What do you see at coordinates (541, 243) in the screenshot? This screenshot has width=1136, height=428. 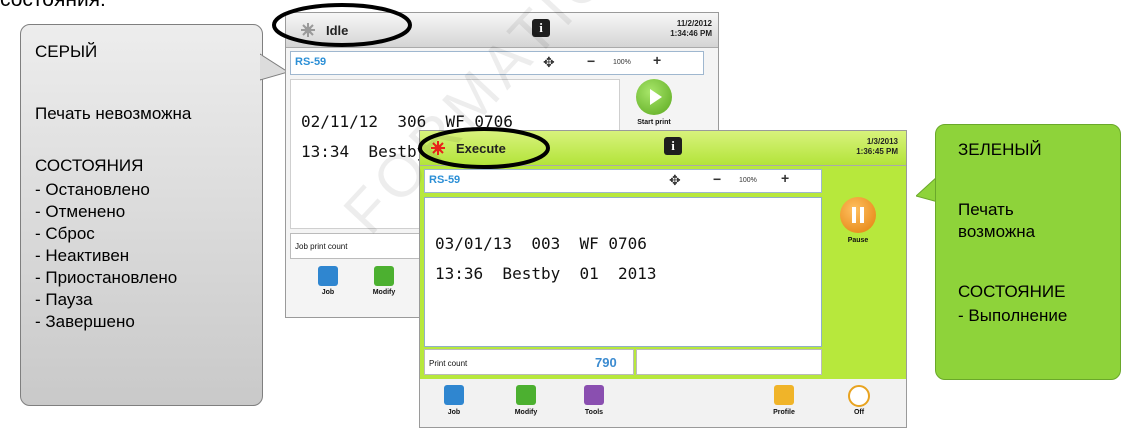 I see `execute-print-line: 03/01/13 003 WF 0706` at bounding box center [541, 243].